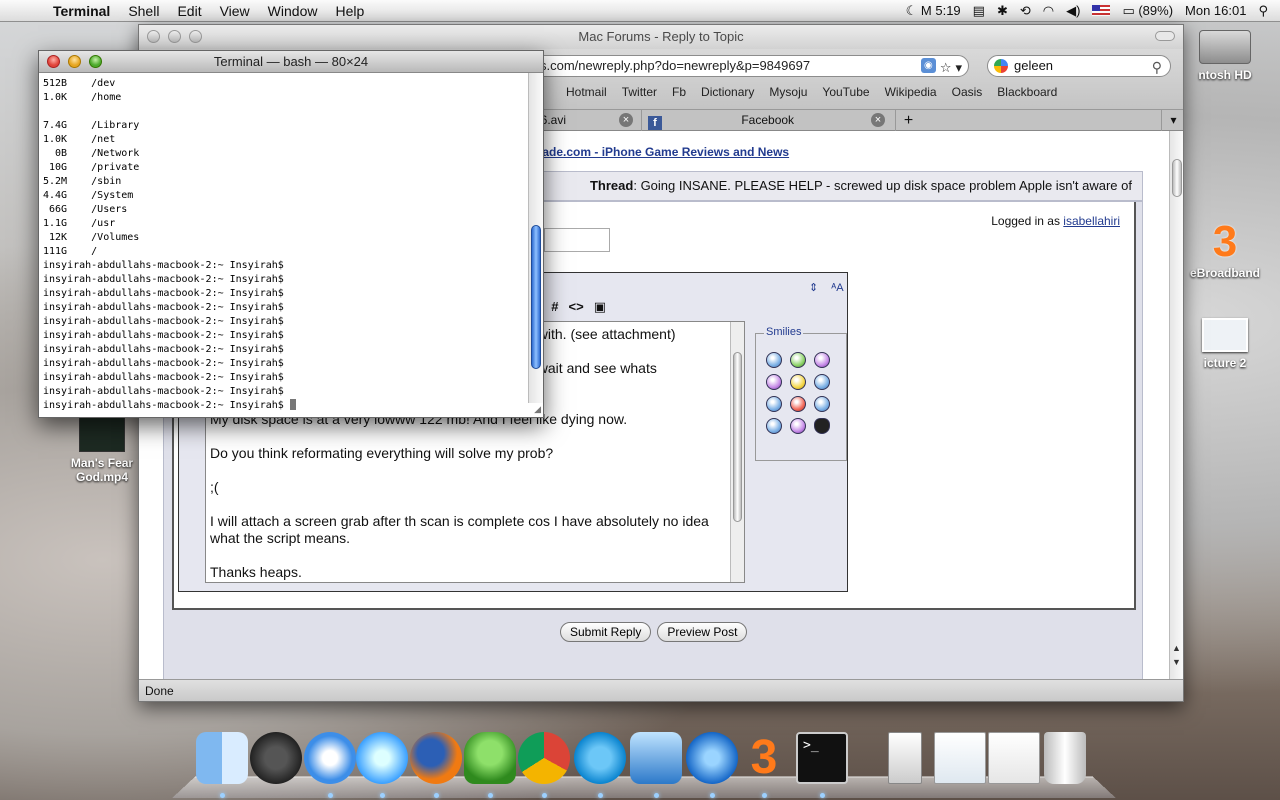 The height and width of the screenshot is (800, 1280). I want to click on search-bar: geleen ⚲, so click(1079, 66).